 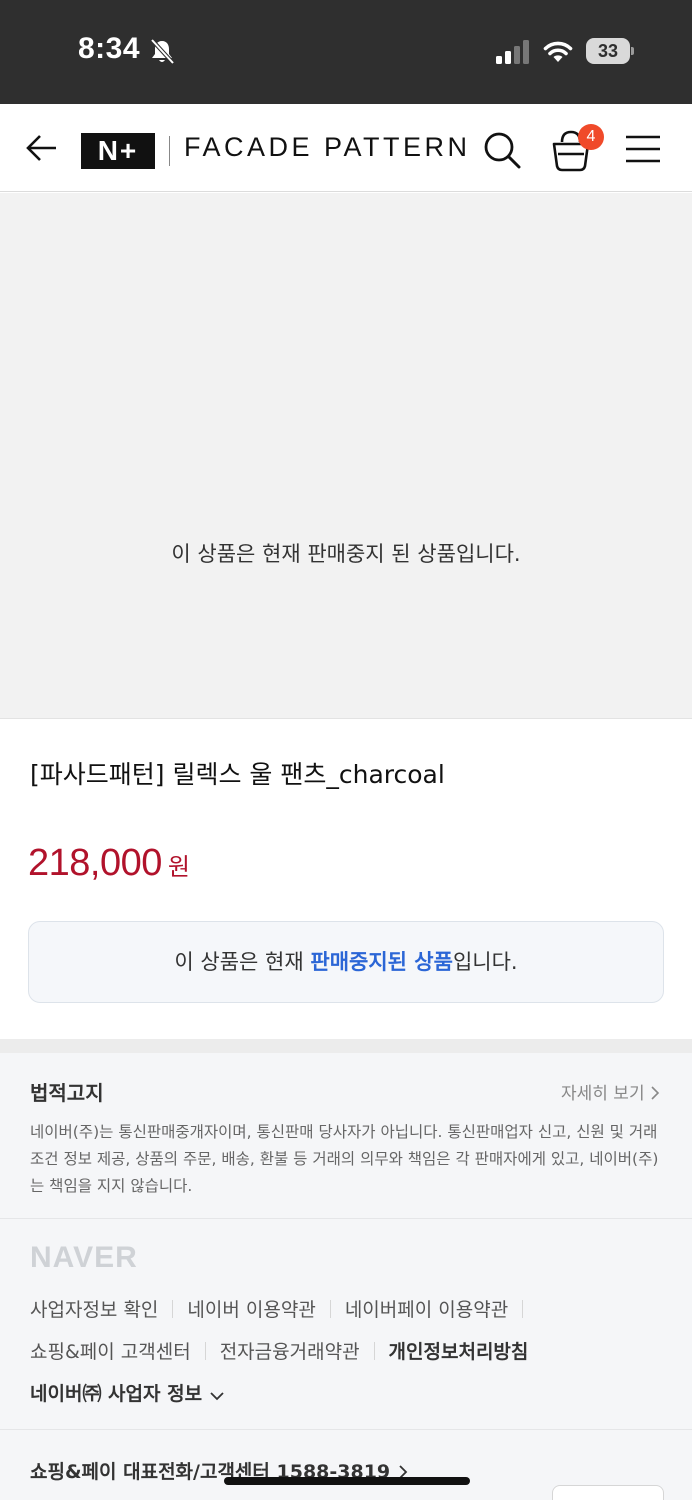 What do you see at coordinates (94, 1310) in the screenshot?
I see `business-info-link: 사업자정보 확인` at bounding box center [94, 1310].